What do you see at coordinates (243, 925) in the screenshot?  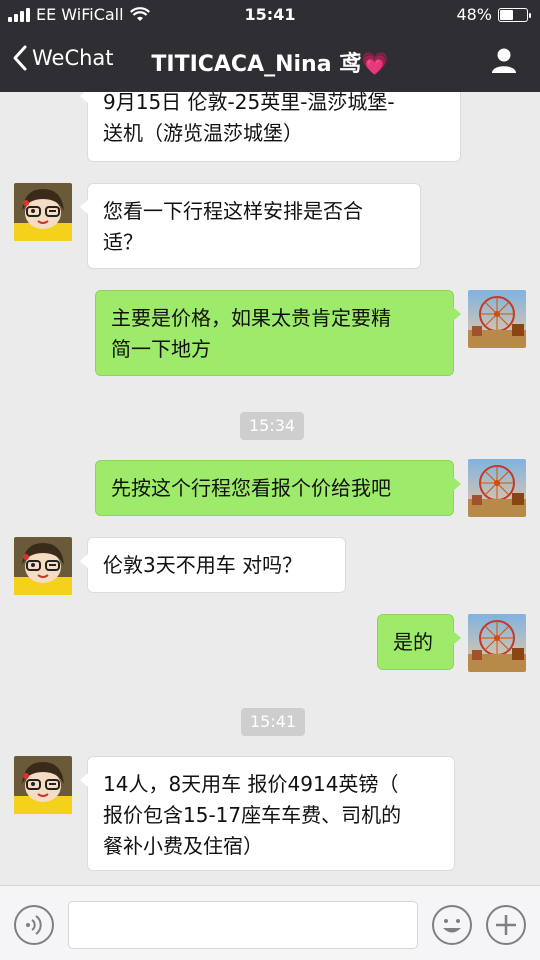 I see `message-input` at bounding box center [243, 925].